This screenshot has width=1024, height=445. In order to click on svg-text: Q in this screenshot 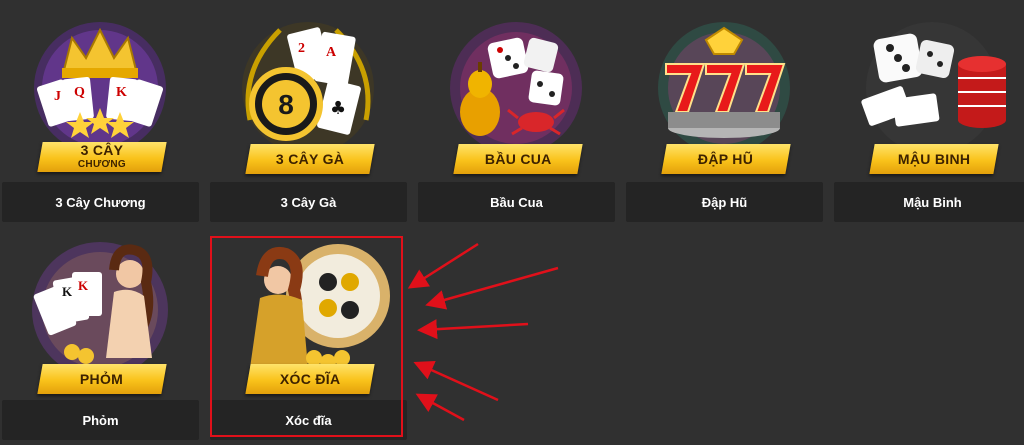, I will do `click(79, 92)`.